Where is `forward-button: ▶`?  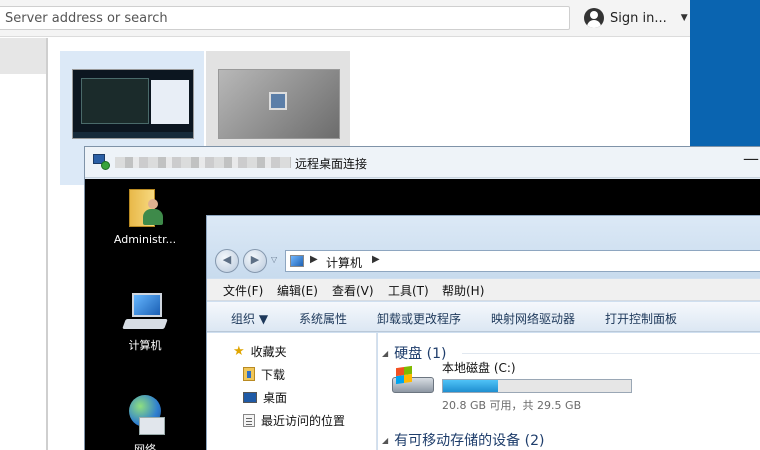 forward-button: ▶ is located at coordinates (255, 261).